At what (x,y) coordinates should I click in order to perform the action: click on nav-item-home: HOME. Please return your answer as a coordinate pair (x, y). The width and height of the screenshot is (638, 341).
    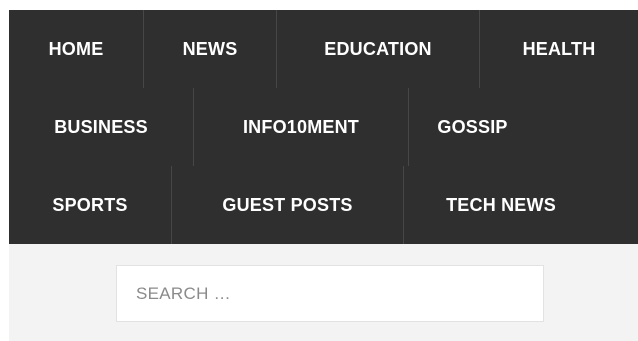
    Looking at the image, I should click on (76, 49).